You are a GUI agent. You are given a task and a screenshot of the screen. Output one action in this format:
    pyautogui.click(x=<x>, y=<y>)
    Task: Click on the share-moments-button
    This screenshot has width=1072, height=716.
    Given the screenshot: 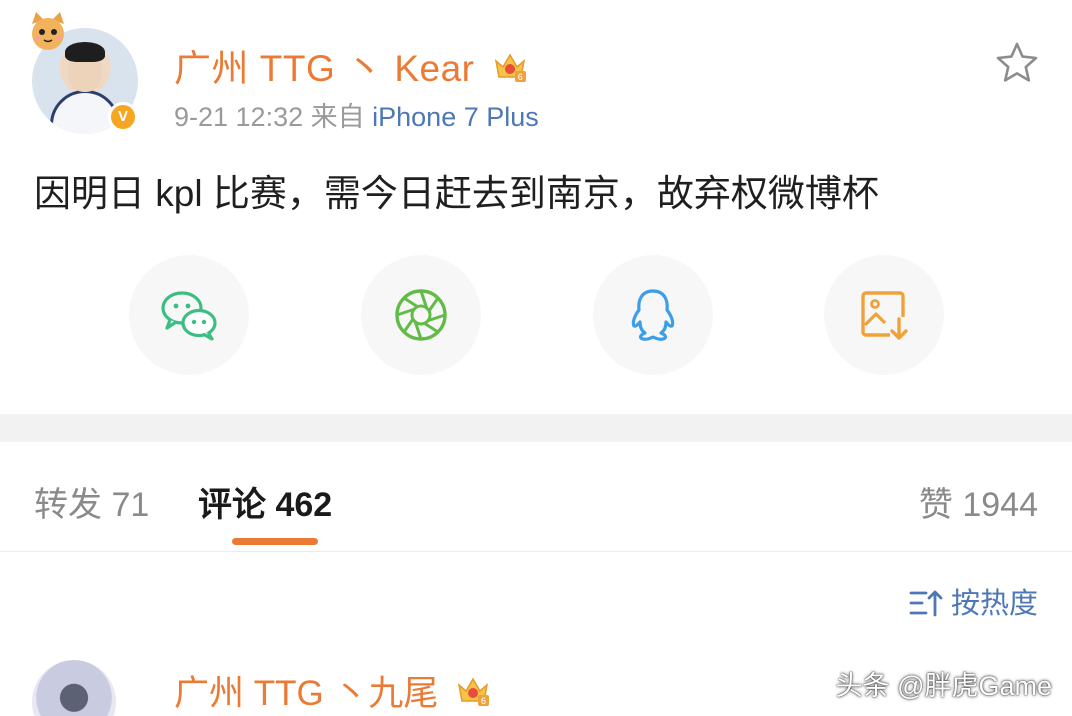 What is the action you would take?
    pyautogui.click(x=421, y=315)
    